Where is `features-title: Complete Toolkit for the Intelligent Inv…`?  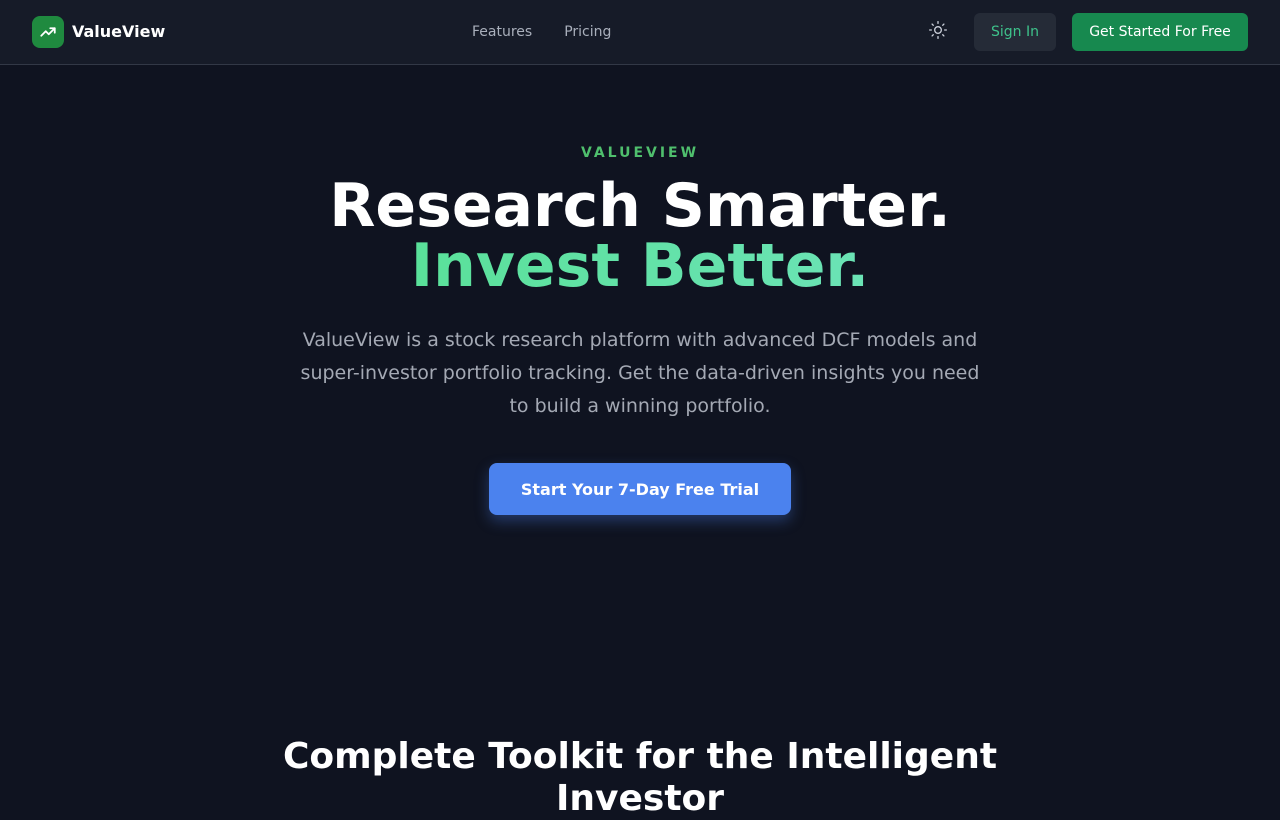 features-title: Complete Toolkit for the Intelligent Inv… is located at coordinates (640, 777).